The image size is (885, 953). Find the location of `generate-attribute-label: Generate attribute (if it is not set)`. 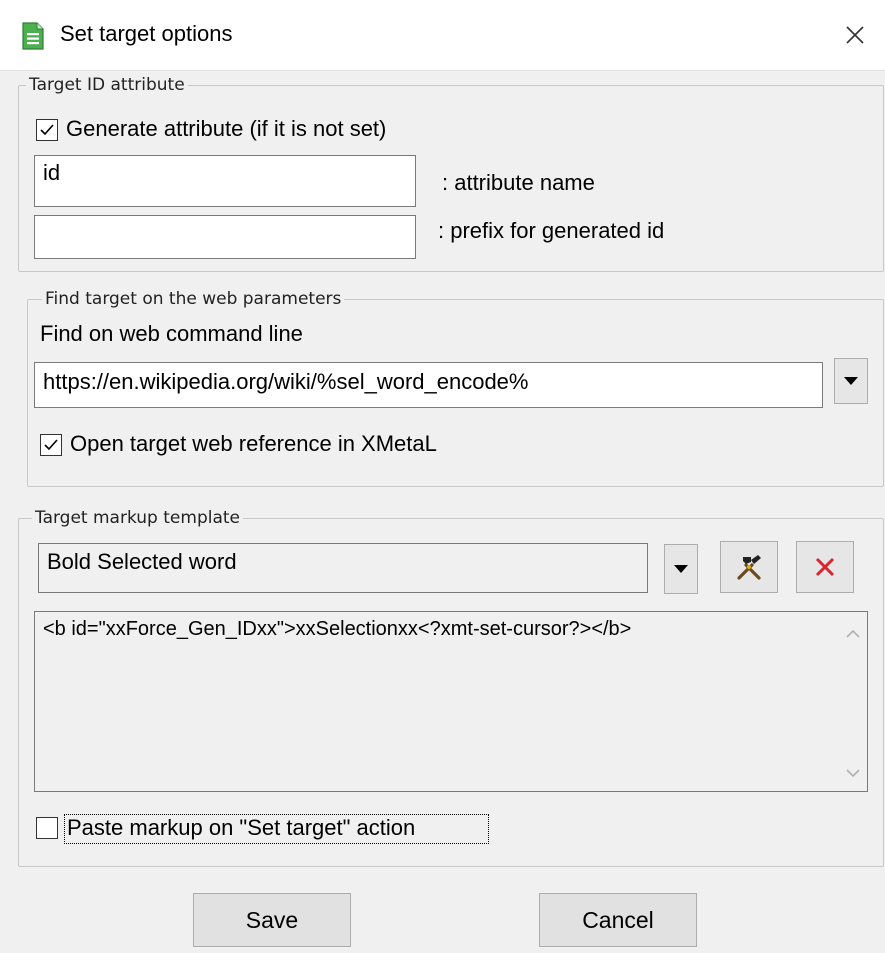

generate-attribute-label: Generate attribute (if it is not set) is located at coordinates (226, 128).